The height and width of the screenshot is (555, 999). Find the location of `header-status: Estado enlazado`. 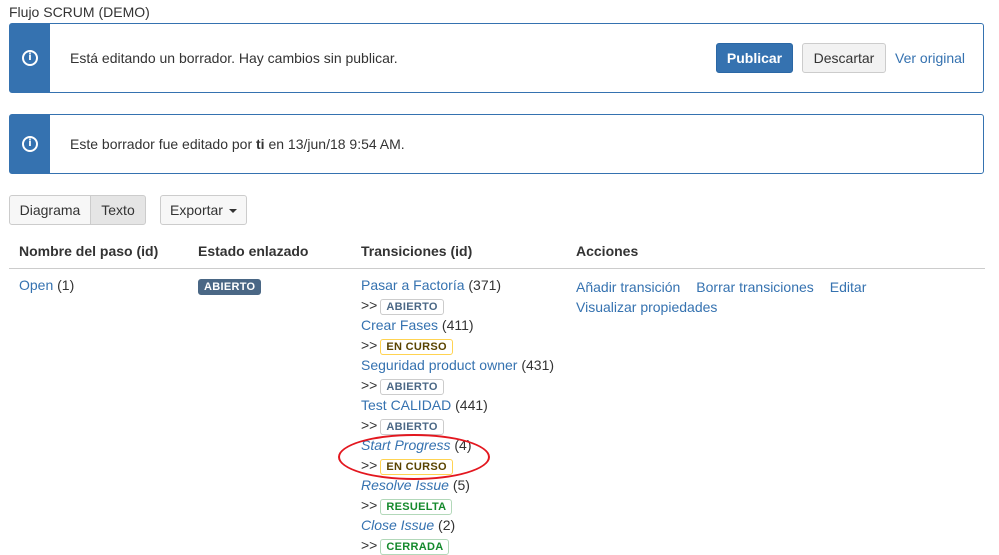

header-status: Estado enlazado is located at coordinates (253, 251).